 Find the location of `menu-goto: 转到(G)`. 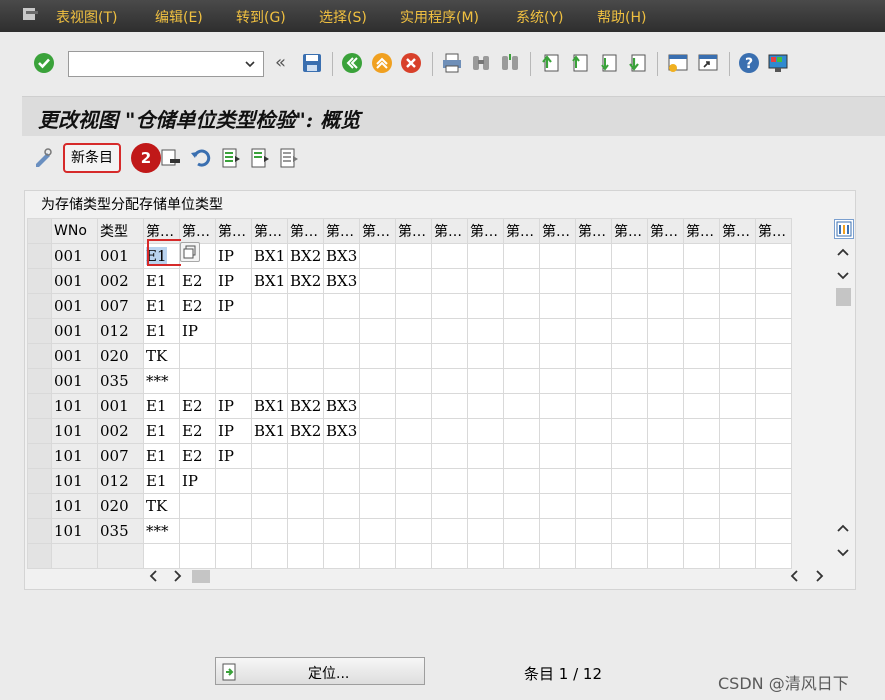

menu-goto: 转到(G) is located at coordinates (261, 17).